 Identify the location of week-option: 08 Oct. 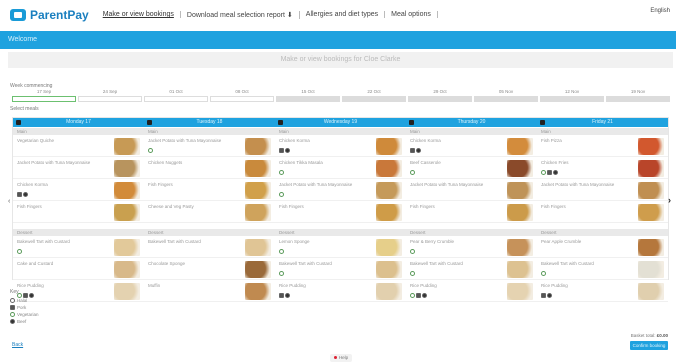
(242, 96).